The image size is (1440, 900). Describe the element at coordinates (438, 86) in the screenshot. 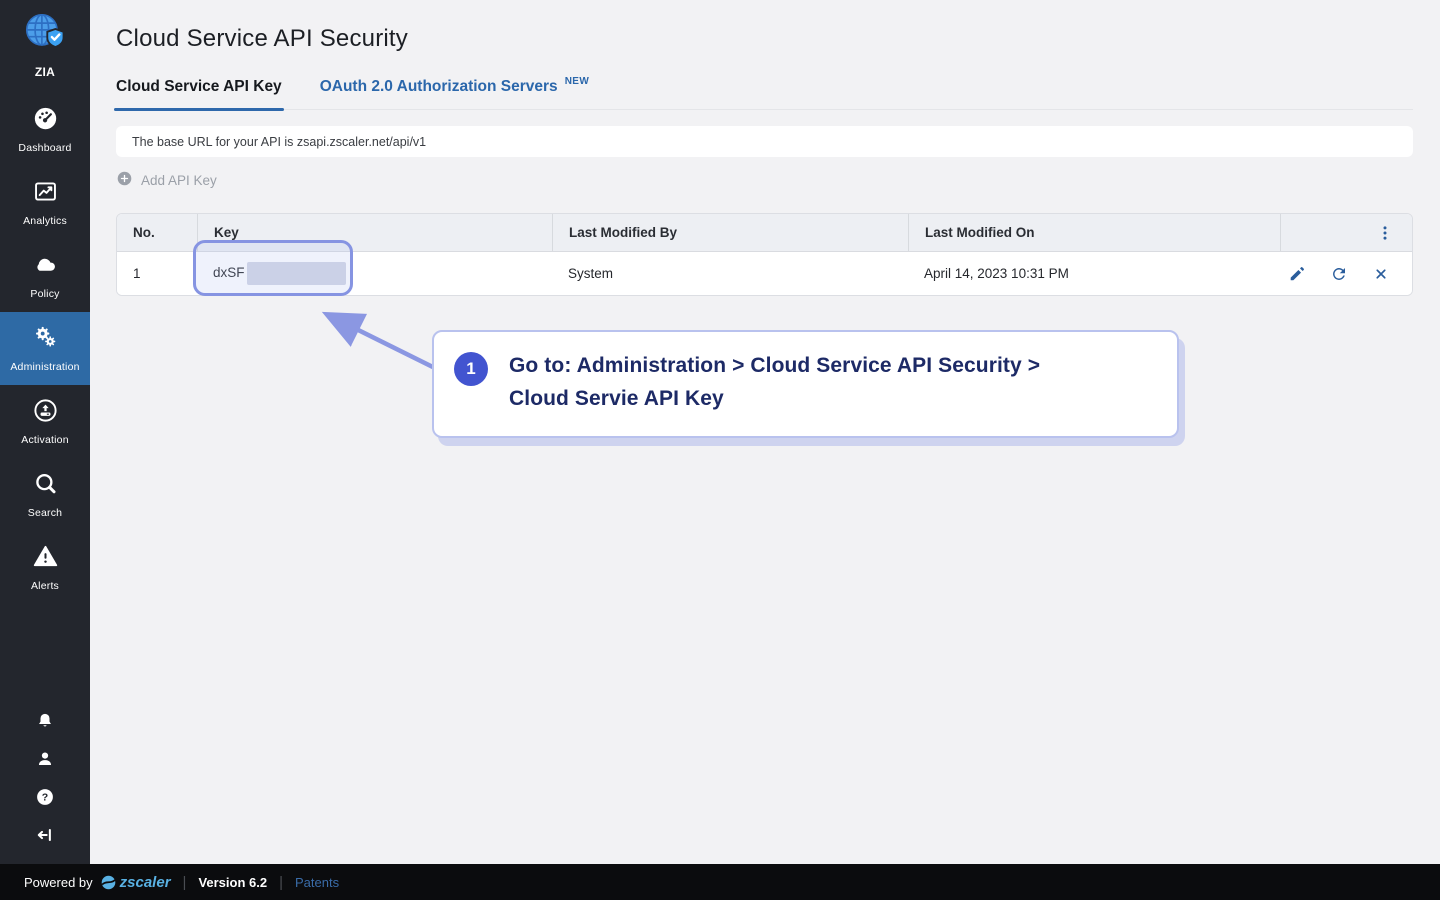

I see `tab-label: OAuth 2.0 Authorization Servers` at that location.